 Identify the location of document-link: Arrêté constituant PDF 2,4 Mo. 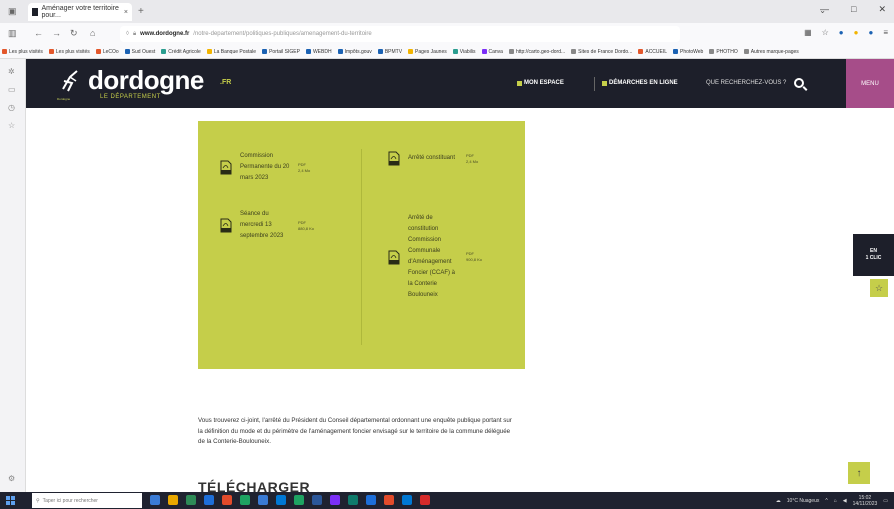
(433, 158).